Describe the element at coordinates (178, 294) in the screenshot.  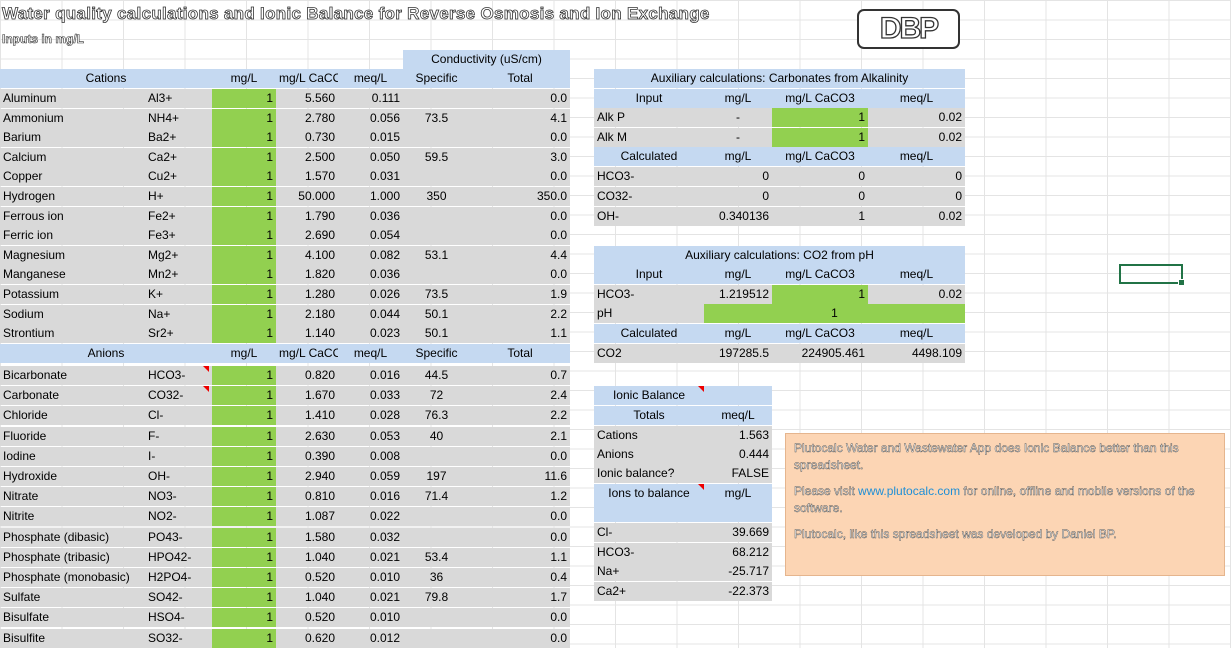
I see `cation-symbol: K+` at that location.